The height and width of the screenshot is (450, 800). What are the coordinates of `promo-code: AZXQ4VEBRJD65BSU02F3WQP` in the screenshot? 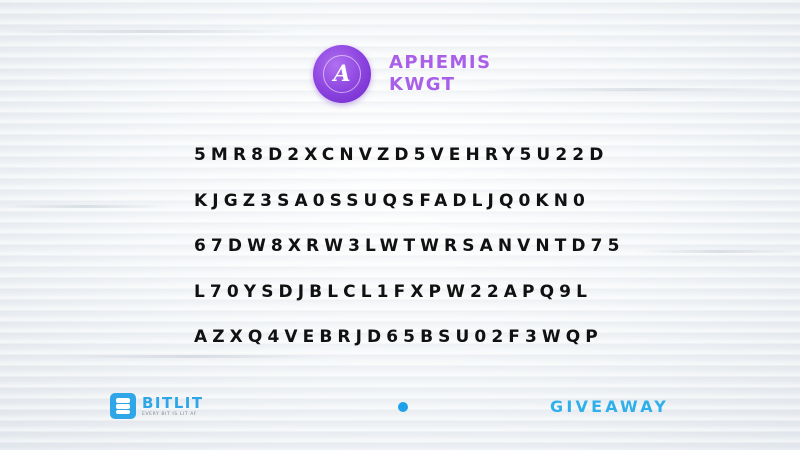 It's located at (398, 337).